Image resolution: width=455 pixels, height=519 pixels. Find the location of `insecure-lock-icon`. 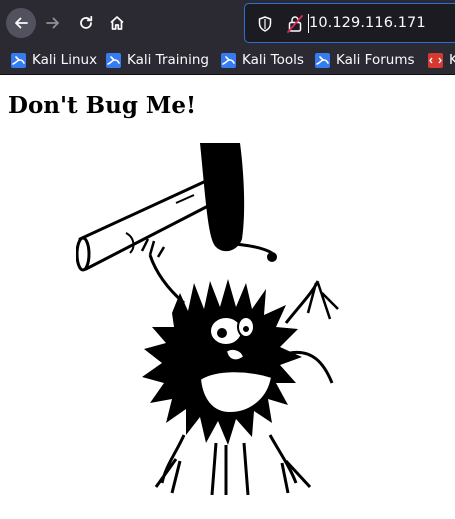

insecure-lock-icon is located at coordinates (295, 24).